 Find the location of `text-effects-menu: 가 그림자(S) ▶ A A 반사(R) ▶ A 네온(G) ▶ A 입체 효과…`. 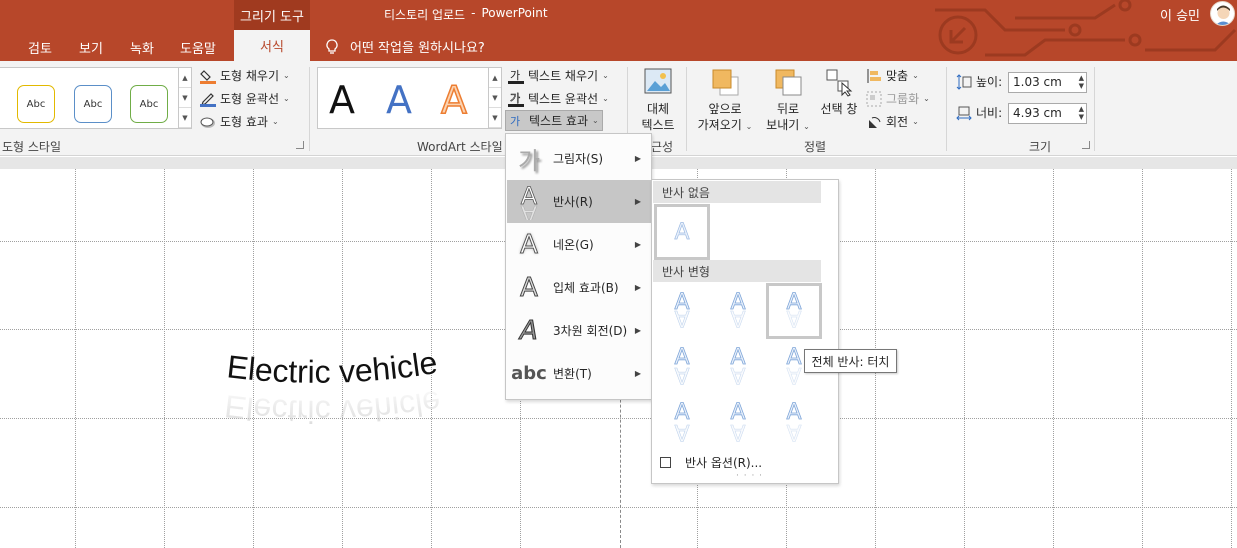

text-effects-menu: 가 그림자(S) ▶ A A 반사(R) ▶ A 네온(G) ▶ A 입체 효과… is located at coordinates (578, 266).